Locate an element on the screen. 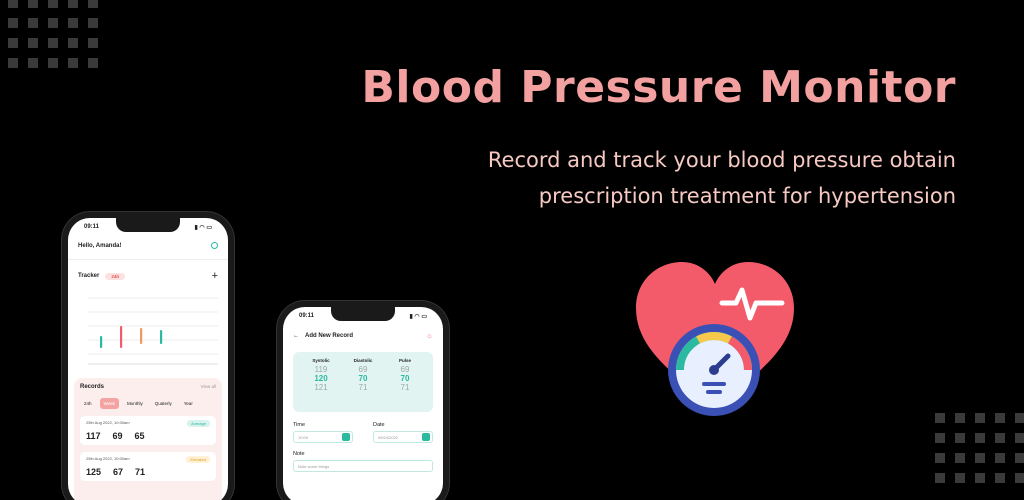 The width and height of the screenshot is (1024, 500). time-field-group: Time 10:00 is located at coordinates (323, 432).